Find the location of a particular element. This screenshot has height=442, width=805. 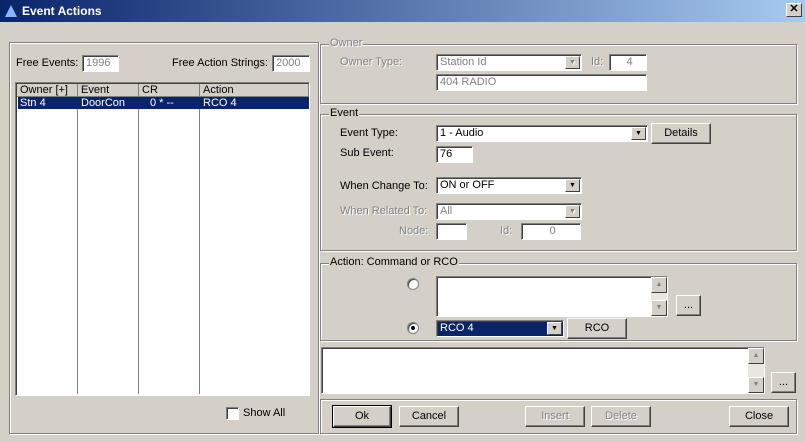

owner-id-field: 4 is located at coordinates (628, 62).